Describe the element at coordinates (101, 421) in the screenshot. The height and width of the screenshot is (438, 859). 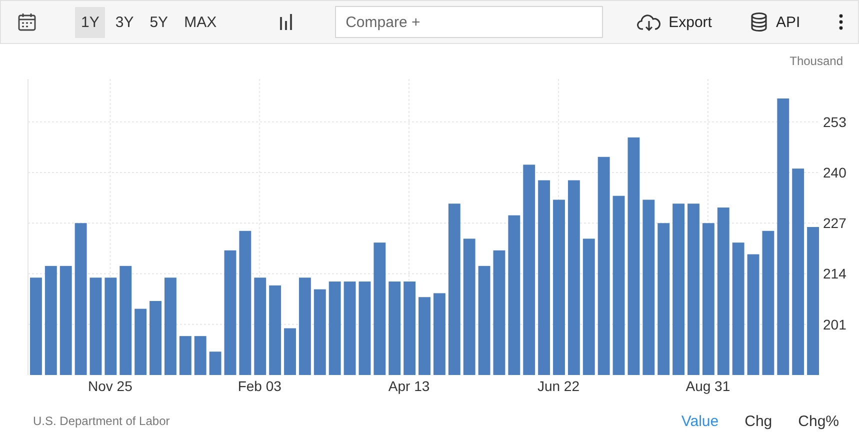
I see `source-text: U.S. Department of Labor` at that location.